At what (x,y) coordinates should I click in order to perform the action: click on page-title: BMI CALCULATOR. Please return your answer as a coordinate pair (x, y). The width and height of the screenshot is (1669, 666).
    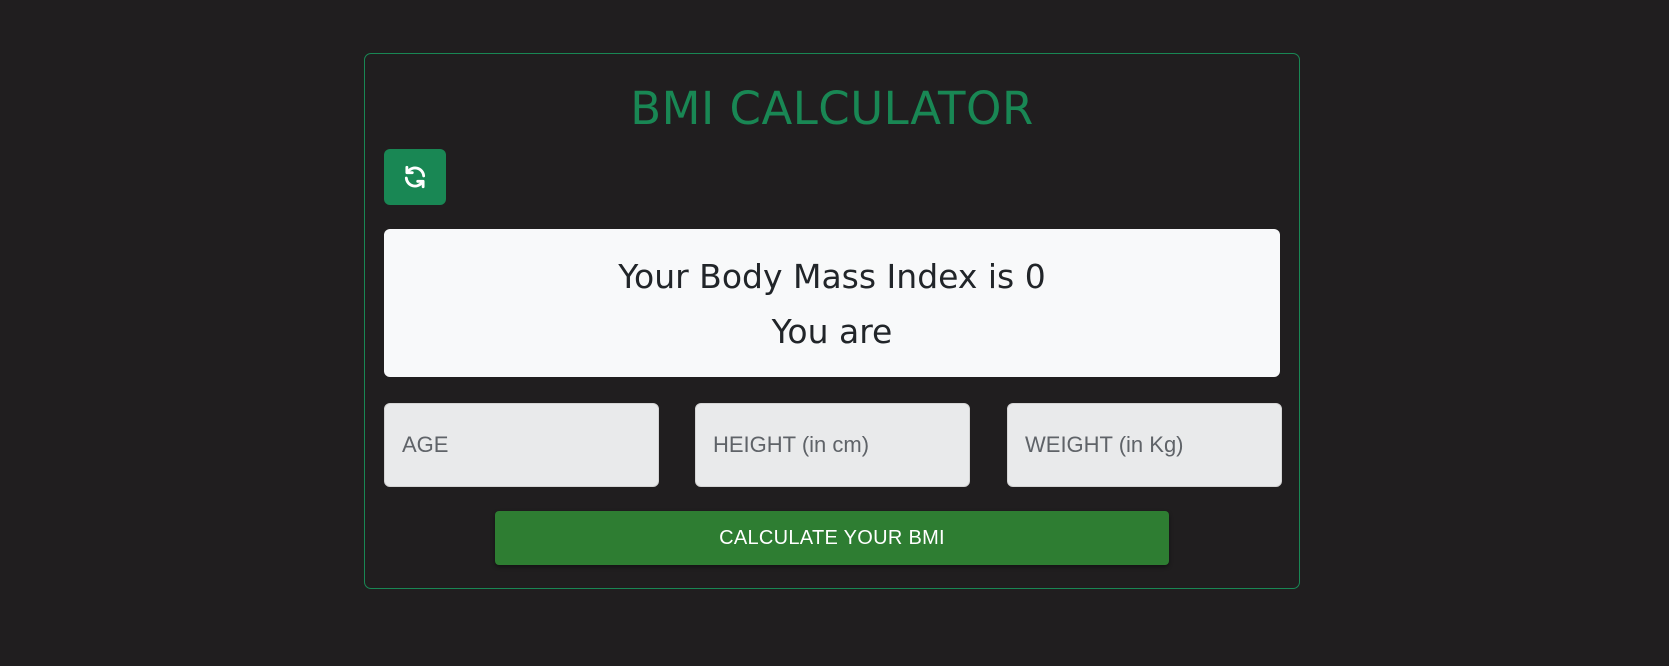
    Looking at the image, I should click on (832, 108).